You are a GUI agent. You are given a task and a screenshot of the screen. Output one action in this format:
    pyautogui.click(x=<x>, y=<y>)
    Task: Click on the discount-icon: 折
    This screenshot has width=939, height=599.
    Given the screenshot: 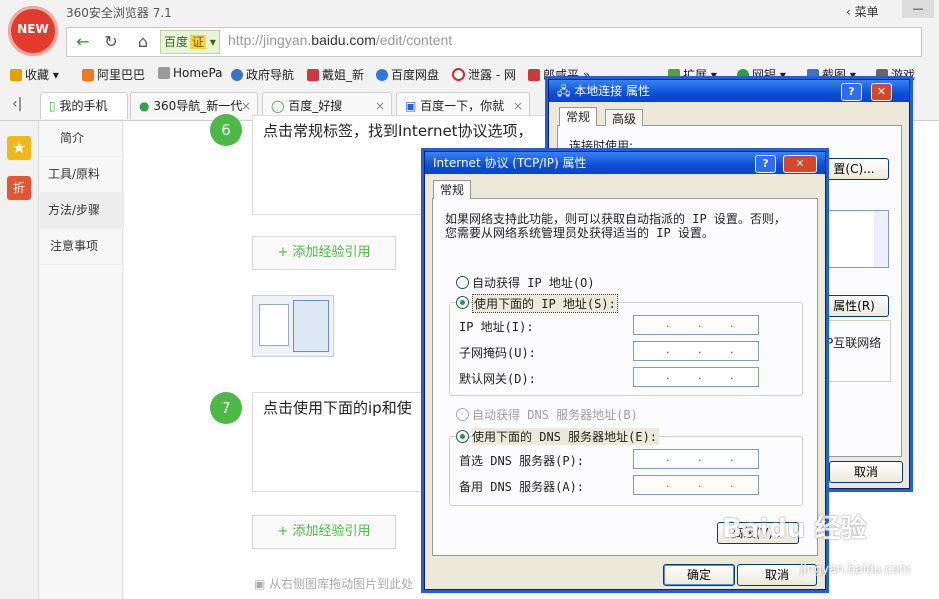 What is the action you would take?
    pyautogui.click(x=19, y=188)
    